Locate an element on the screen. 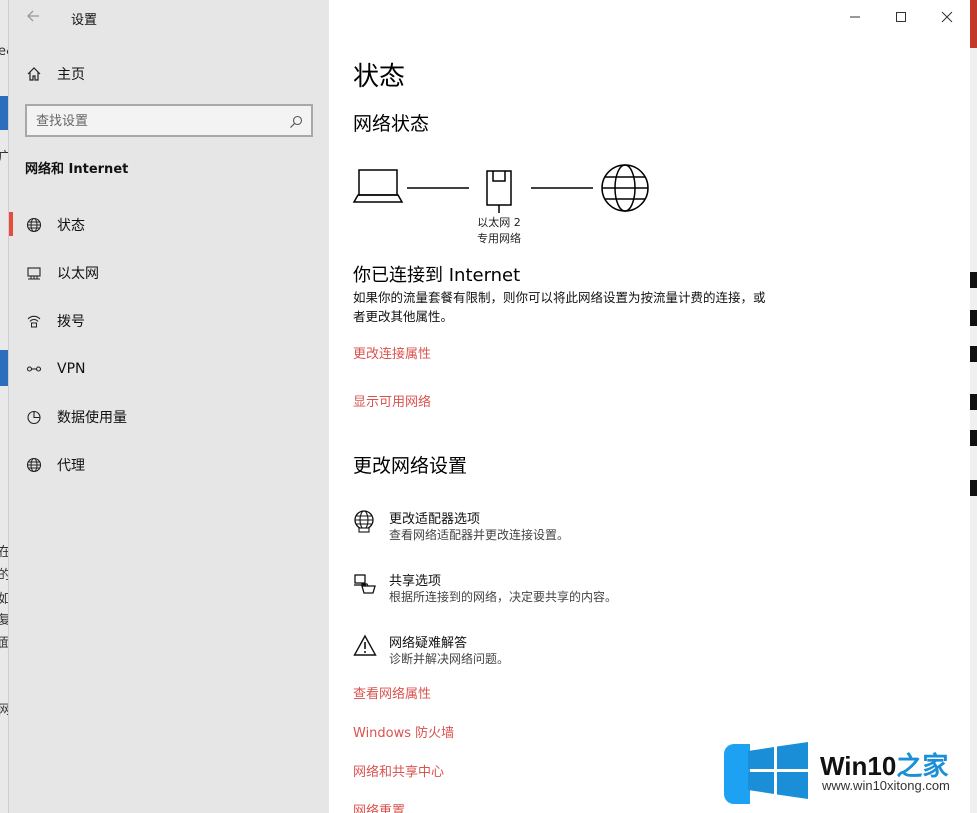 This screenshot has height=813, width=977. network-sharing-center-link: 网络和共享中心 is located at coordinates (398, 770).